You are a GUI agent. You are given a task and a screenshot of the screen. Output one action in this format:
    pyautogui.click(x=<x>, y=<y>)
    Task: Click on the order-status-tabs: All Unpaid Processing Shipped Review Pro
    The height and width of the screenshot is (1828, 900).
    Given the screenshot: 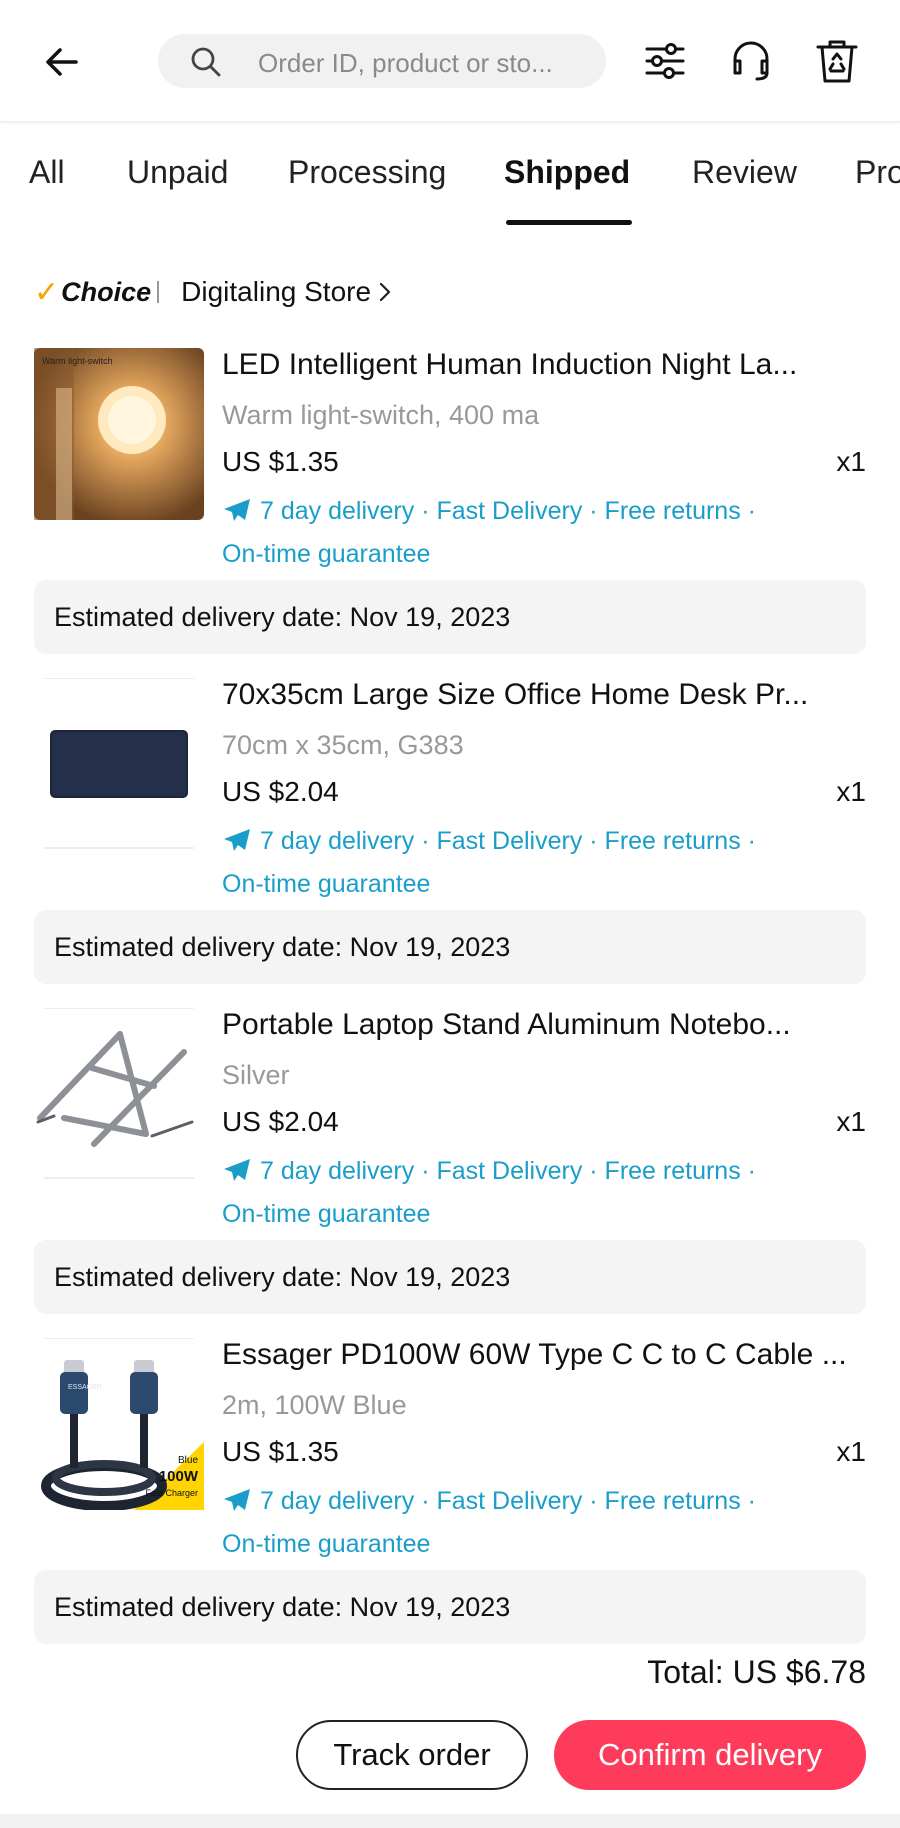 What is the action you would take?
    pyautogui.click(x=450, y=176)
    